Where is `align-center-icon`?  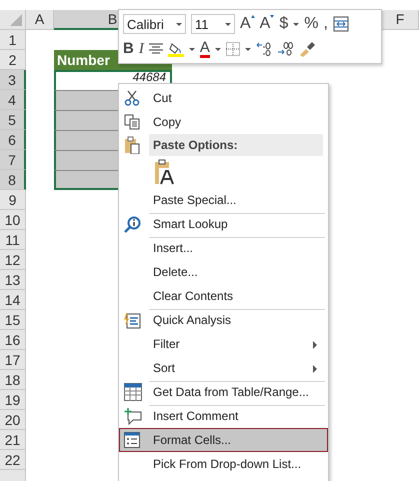 align-center-icon is located at coordinates (155, 49).